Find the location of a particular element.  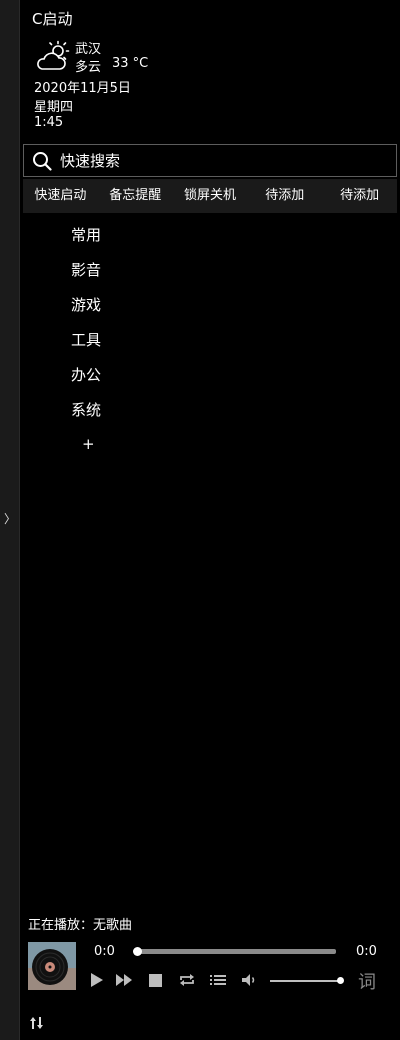

sidebar-rail: 〉 is located at coordinates (10, 520).